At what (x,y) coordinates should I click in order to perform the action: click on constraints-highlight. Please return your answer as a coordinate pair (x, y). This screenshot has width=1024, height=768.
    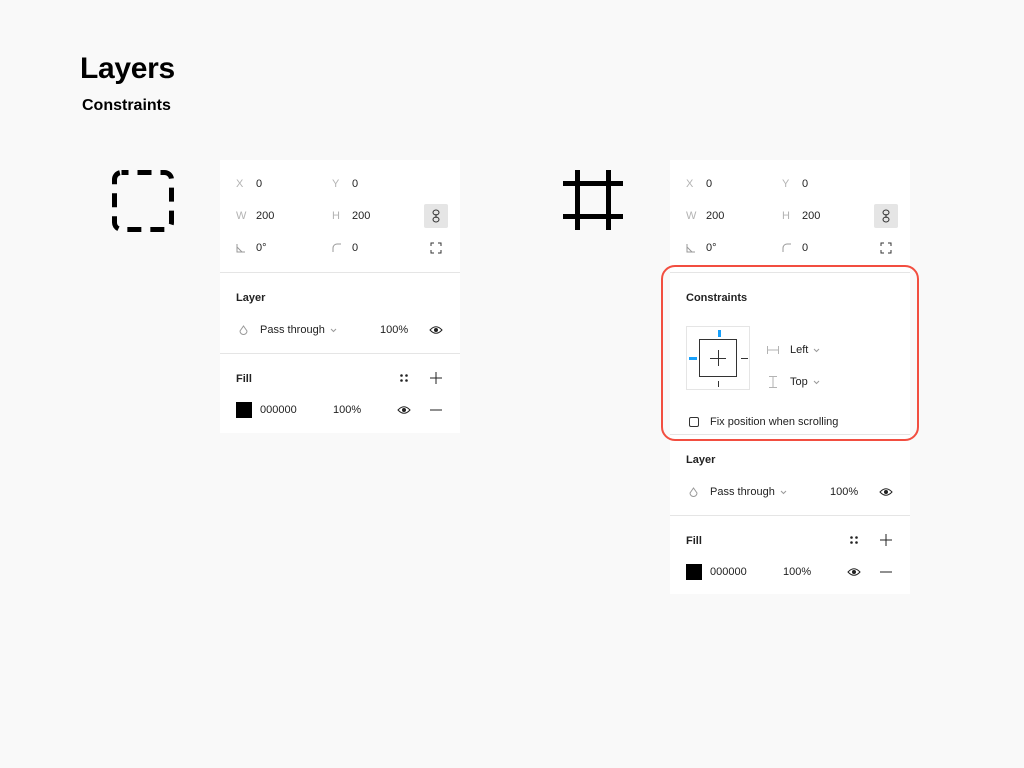
    Looking at the image, I should click on (790, 353).